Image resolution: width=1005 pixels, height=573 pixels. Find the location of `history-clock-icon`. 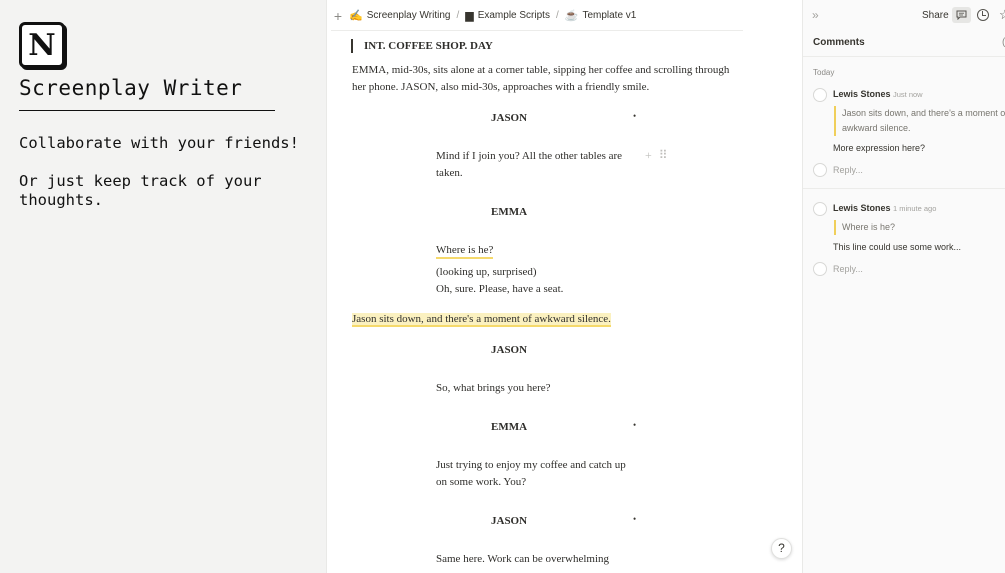

history-clock-icon is located at coordinates (983, 15).